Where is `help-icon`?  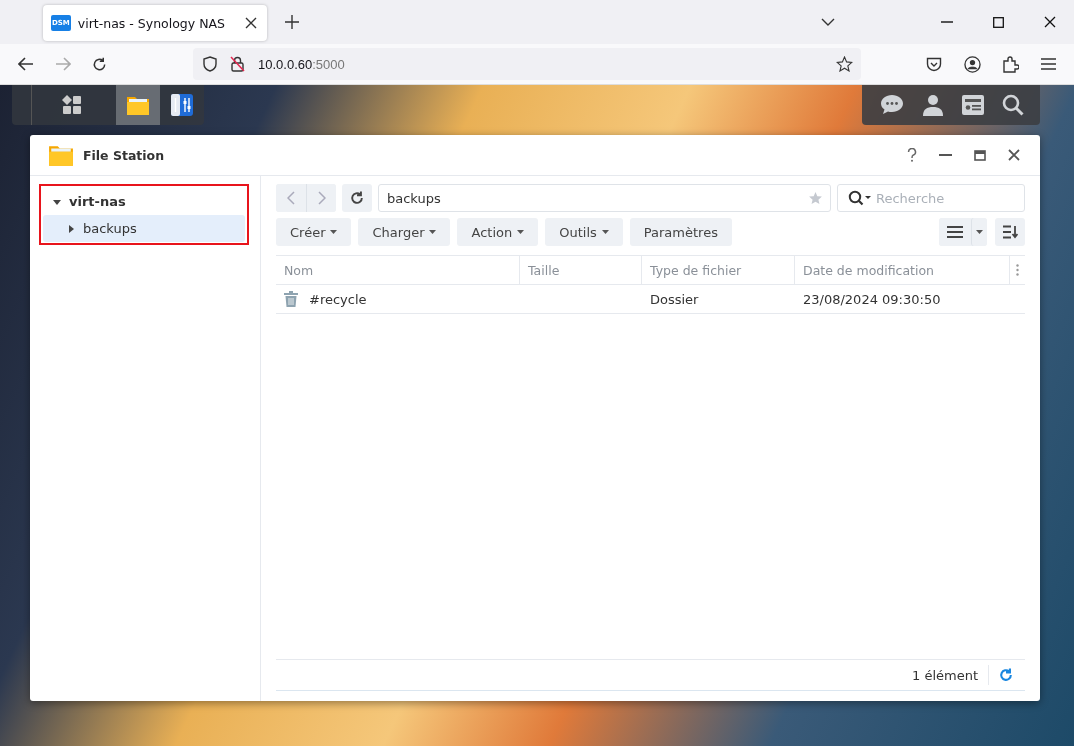
help-icon is located at coordinates (912, 155).